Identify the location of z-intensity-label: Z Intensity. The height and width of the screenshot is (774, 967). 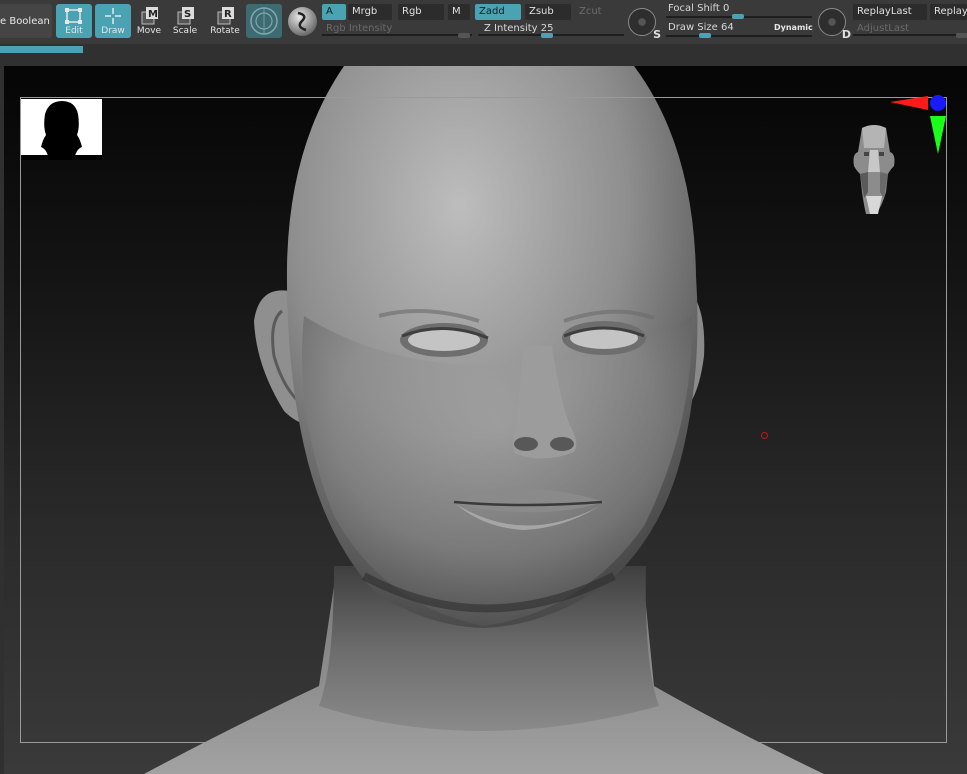
(511, 28).